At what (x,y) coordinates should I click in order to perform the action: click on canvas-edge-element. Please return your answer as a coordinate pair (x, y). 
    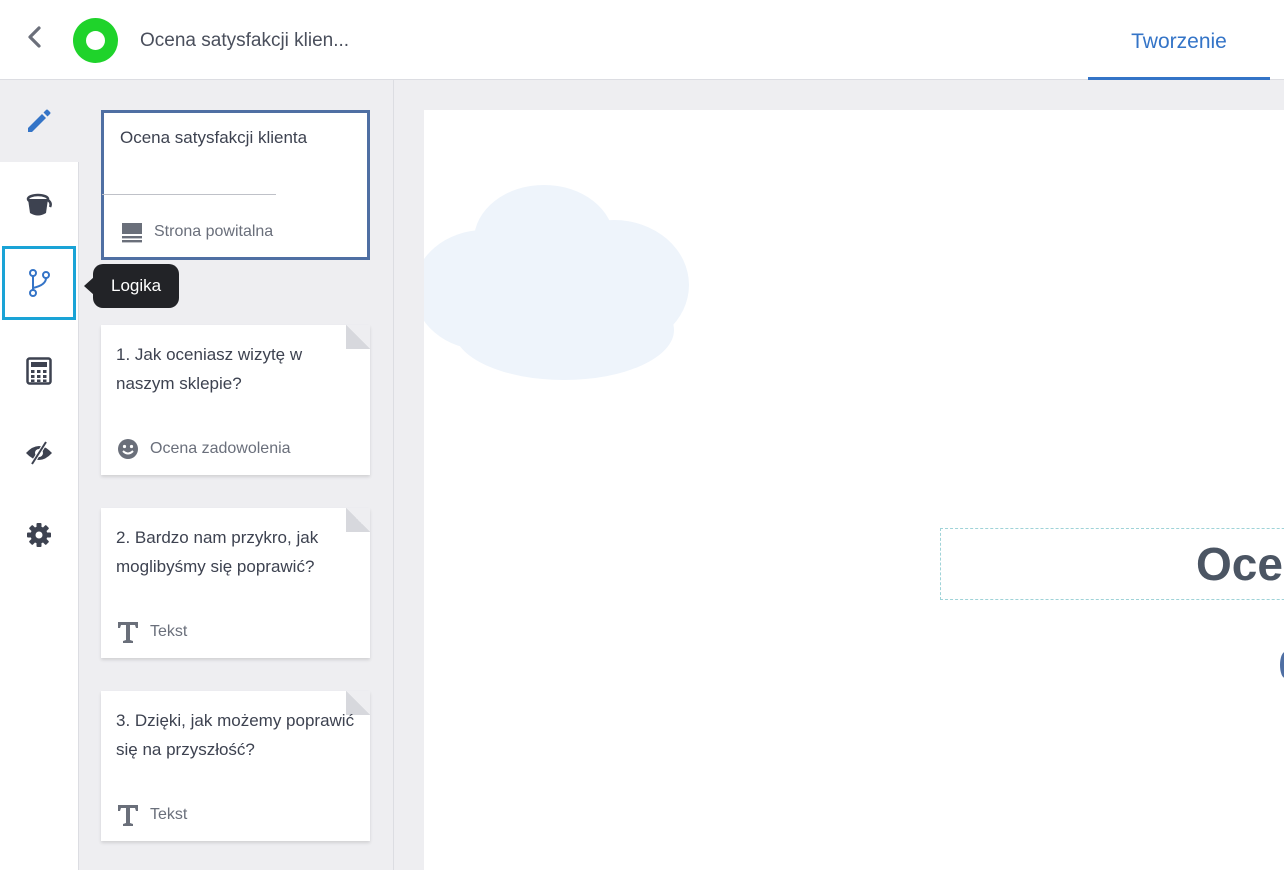
    Looking at the image, I should click on (1282, 665).